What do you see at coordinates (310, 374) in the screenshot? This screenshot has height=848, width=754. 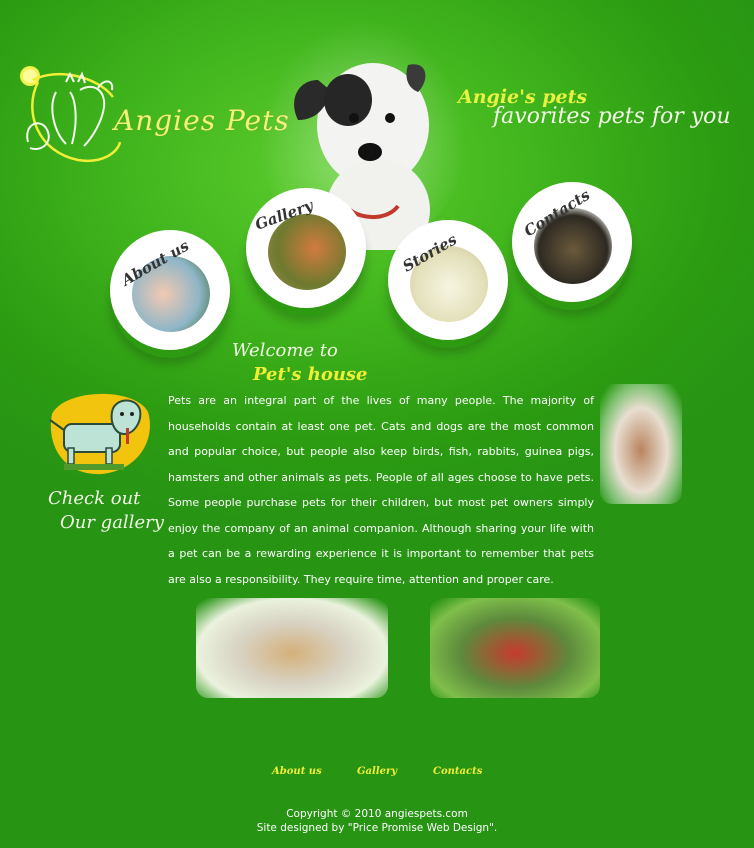 I see `welcome-heading-line2: Pet's house` at bounding box center [310, 374].